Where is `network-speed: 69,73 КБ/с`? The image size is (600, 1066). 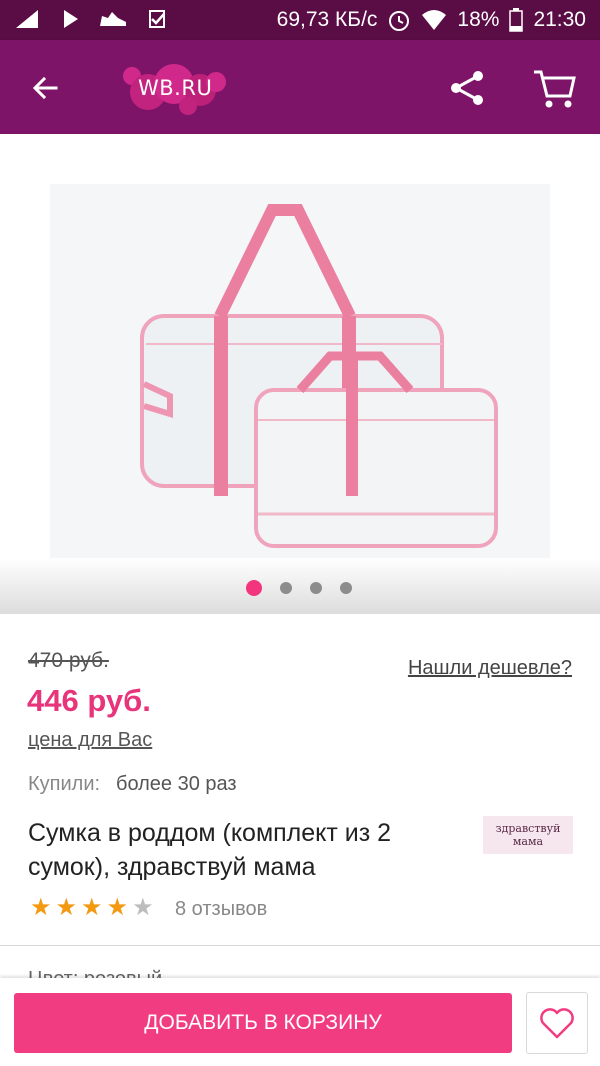
network-speed: 69,73 КБ/с is located at coordinates (327, 19).